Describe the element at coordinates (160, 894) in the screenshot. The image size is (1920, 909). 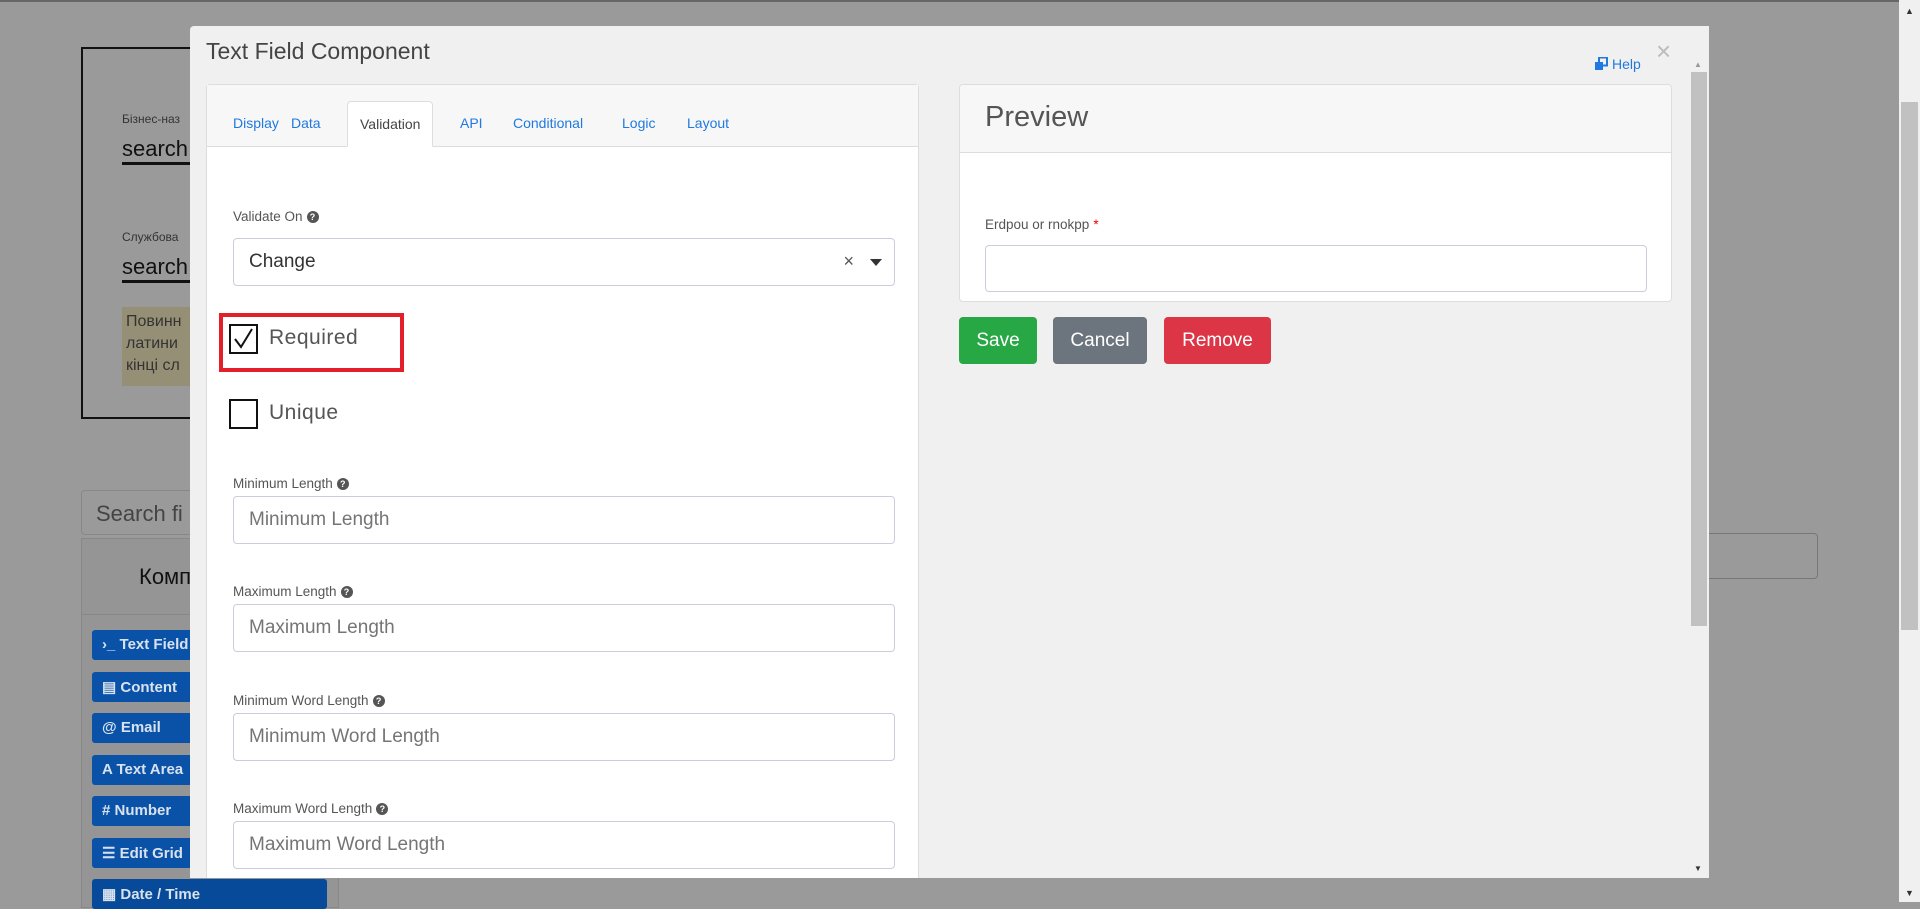
I see `component-label: Date / Time` at that location.